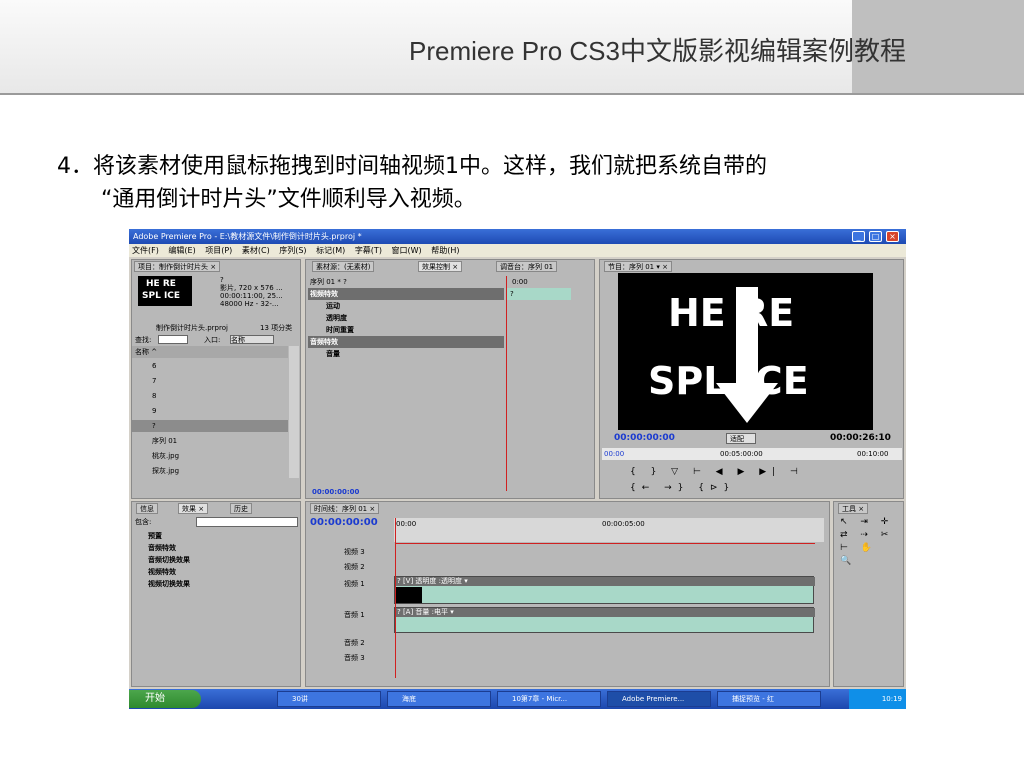 The image size is (1024, 768). Describe the element at coordinates (162, 572) in the screenshot. I see `folder-video-effects: 视频特效` at that location.